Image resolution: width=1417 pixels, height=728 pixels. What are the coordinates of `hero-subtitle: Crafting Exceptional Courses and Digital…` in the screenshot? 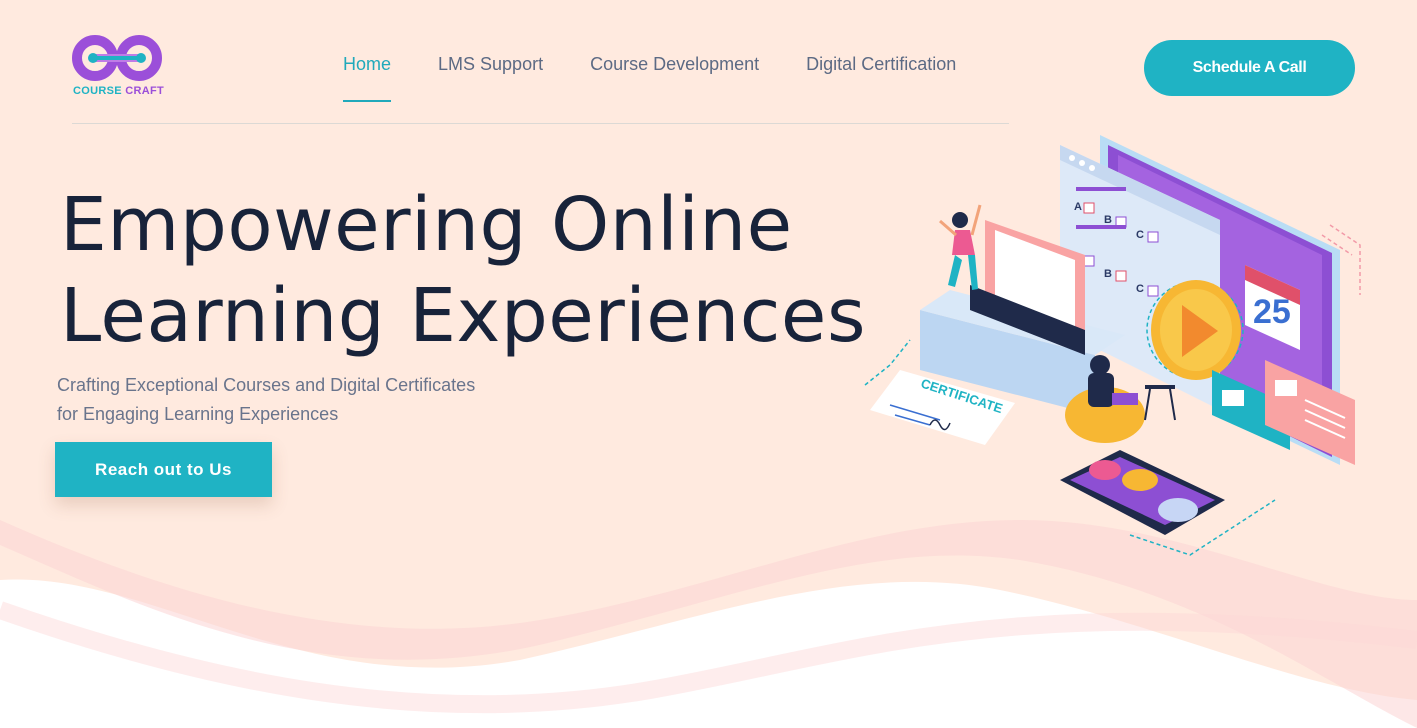 It's located at (307, 400).